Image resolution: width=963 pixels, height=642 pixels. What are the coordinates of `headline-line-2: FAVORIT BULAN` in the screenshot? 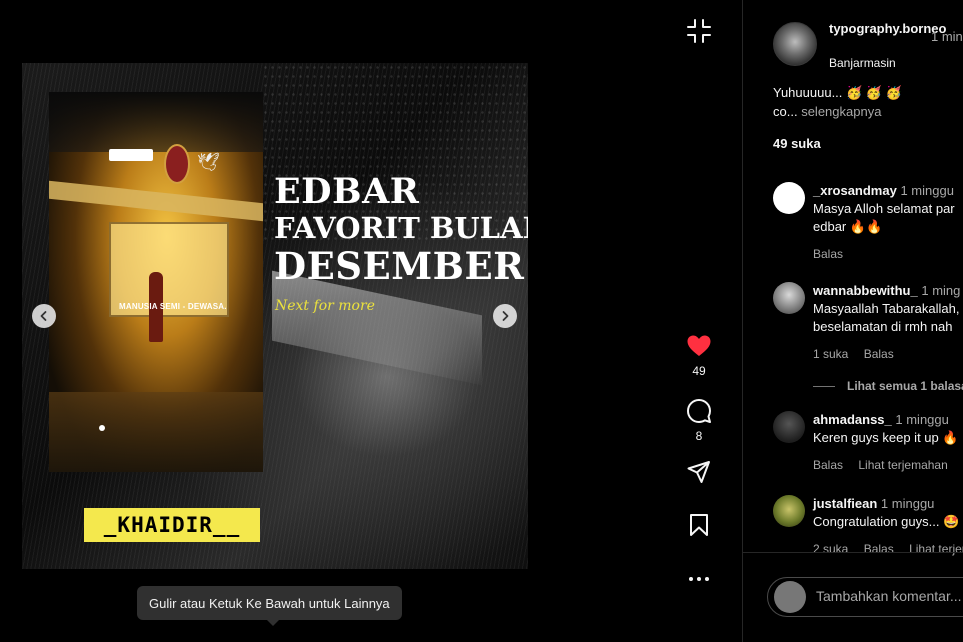 It's located at (401, 228).